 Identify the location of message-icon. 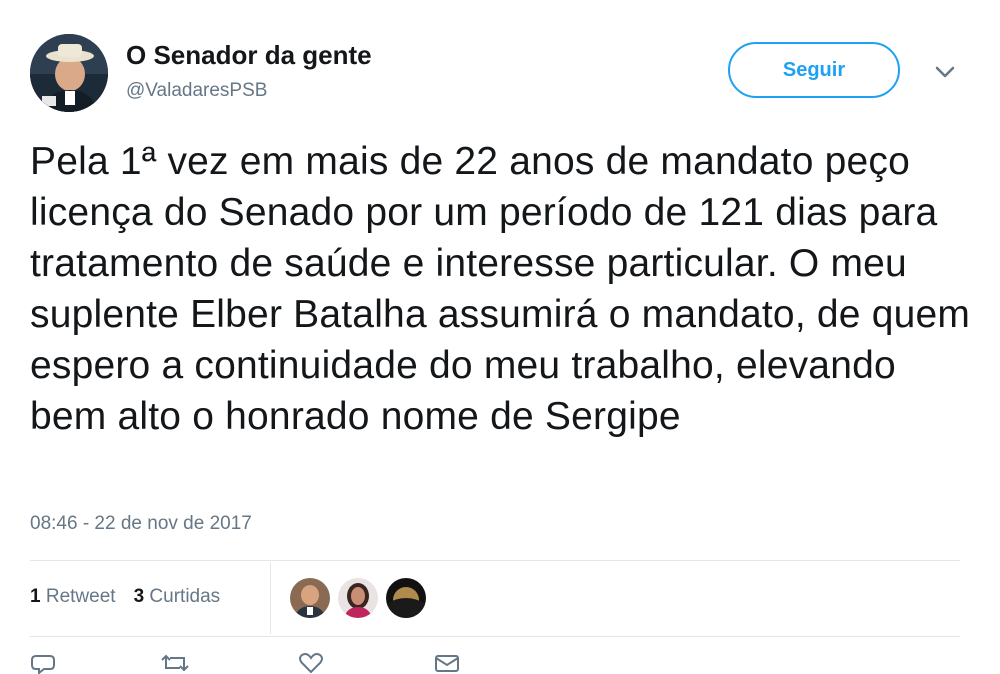
(447, 663).